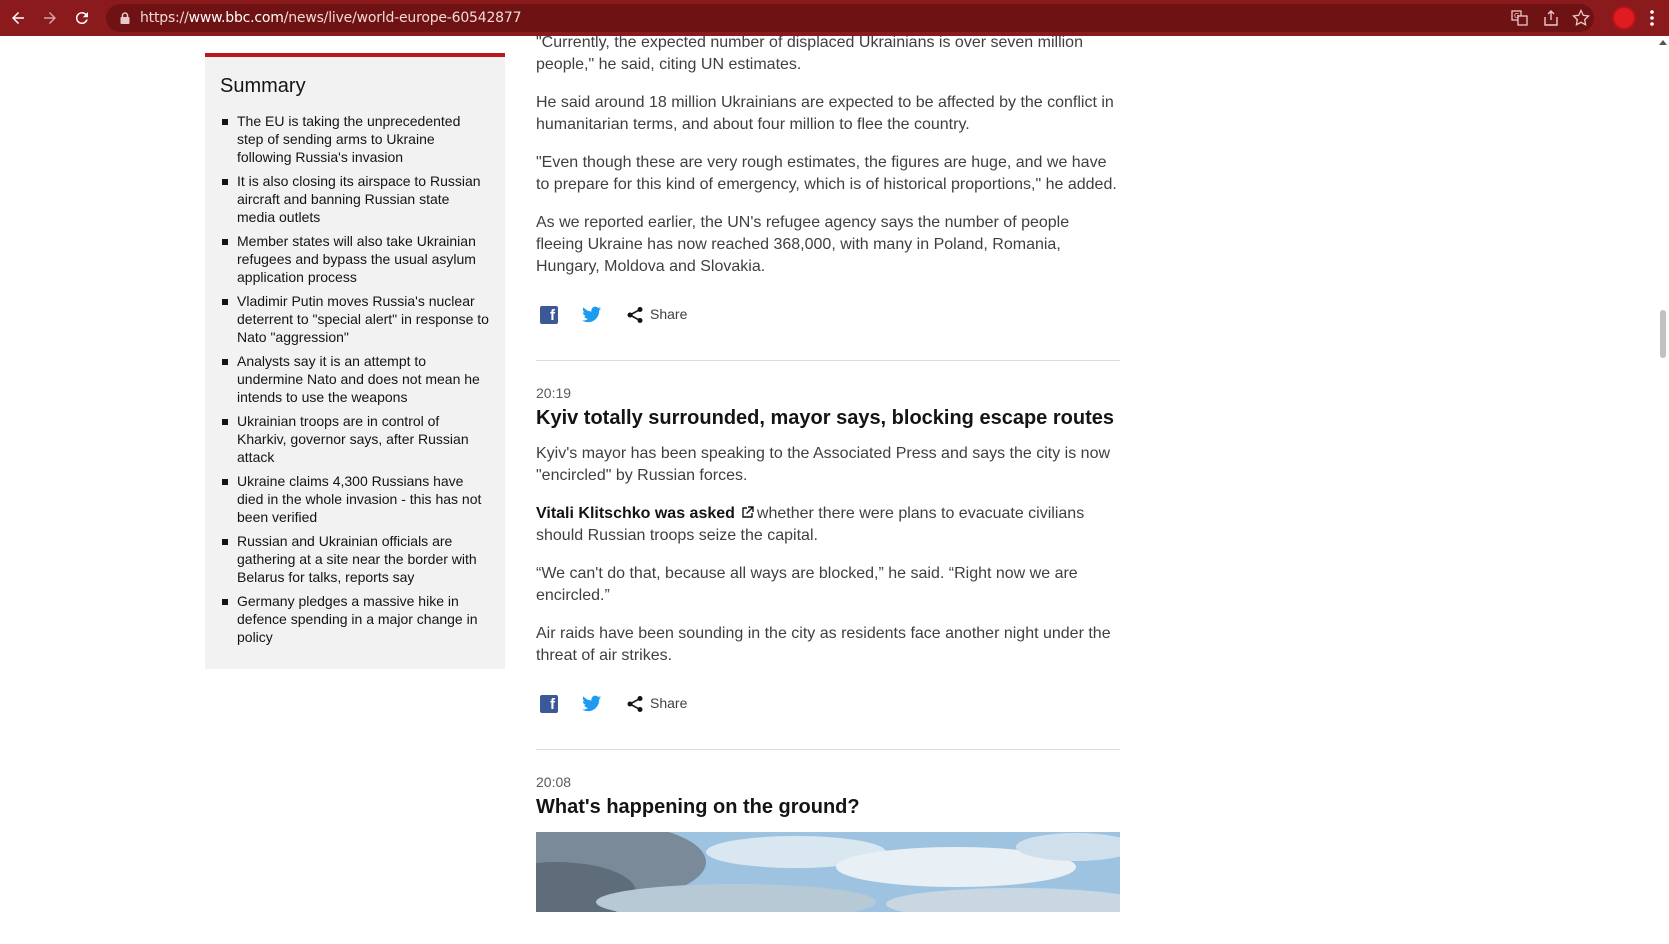  What do you see at coordinates (1581, 18) in the screenshot?
I see `bookmark-star-icon` at bounding box center [1581, 18].